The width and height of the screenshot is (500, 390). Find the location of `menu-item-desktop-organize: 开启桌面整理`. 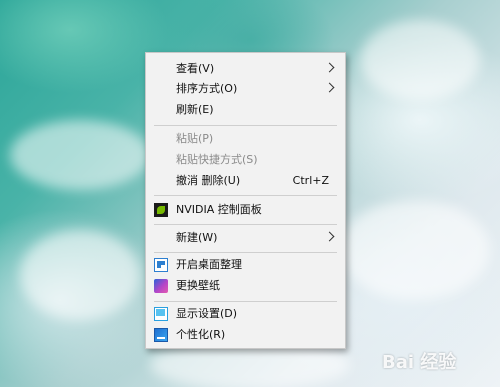

menu-item-desktop-organize: 开启桌面整理 is located at coordinates (245, 265).